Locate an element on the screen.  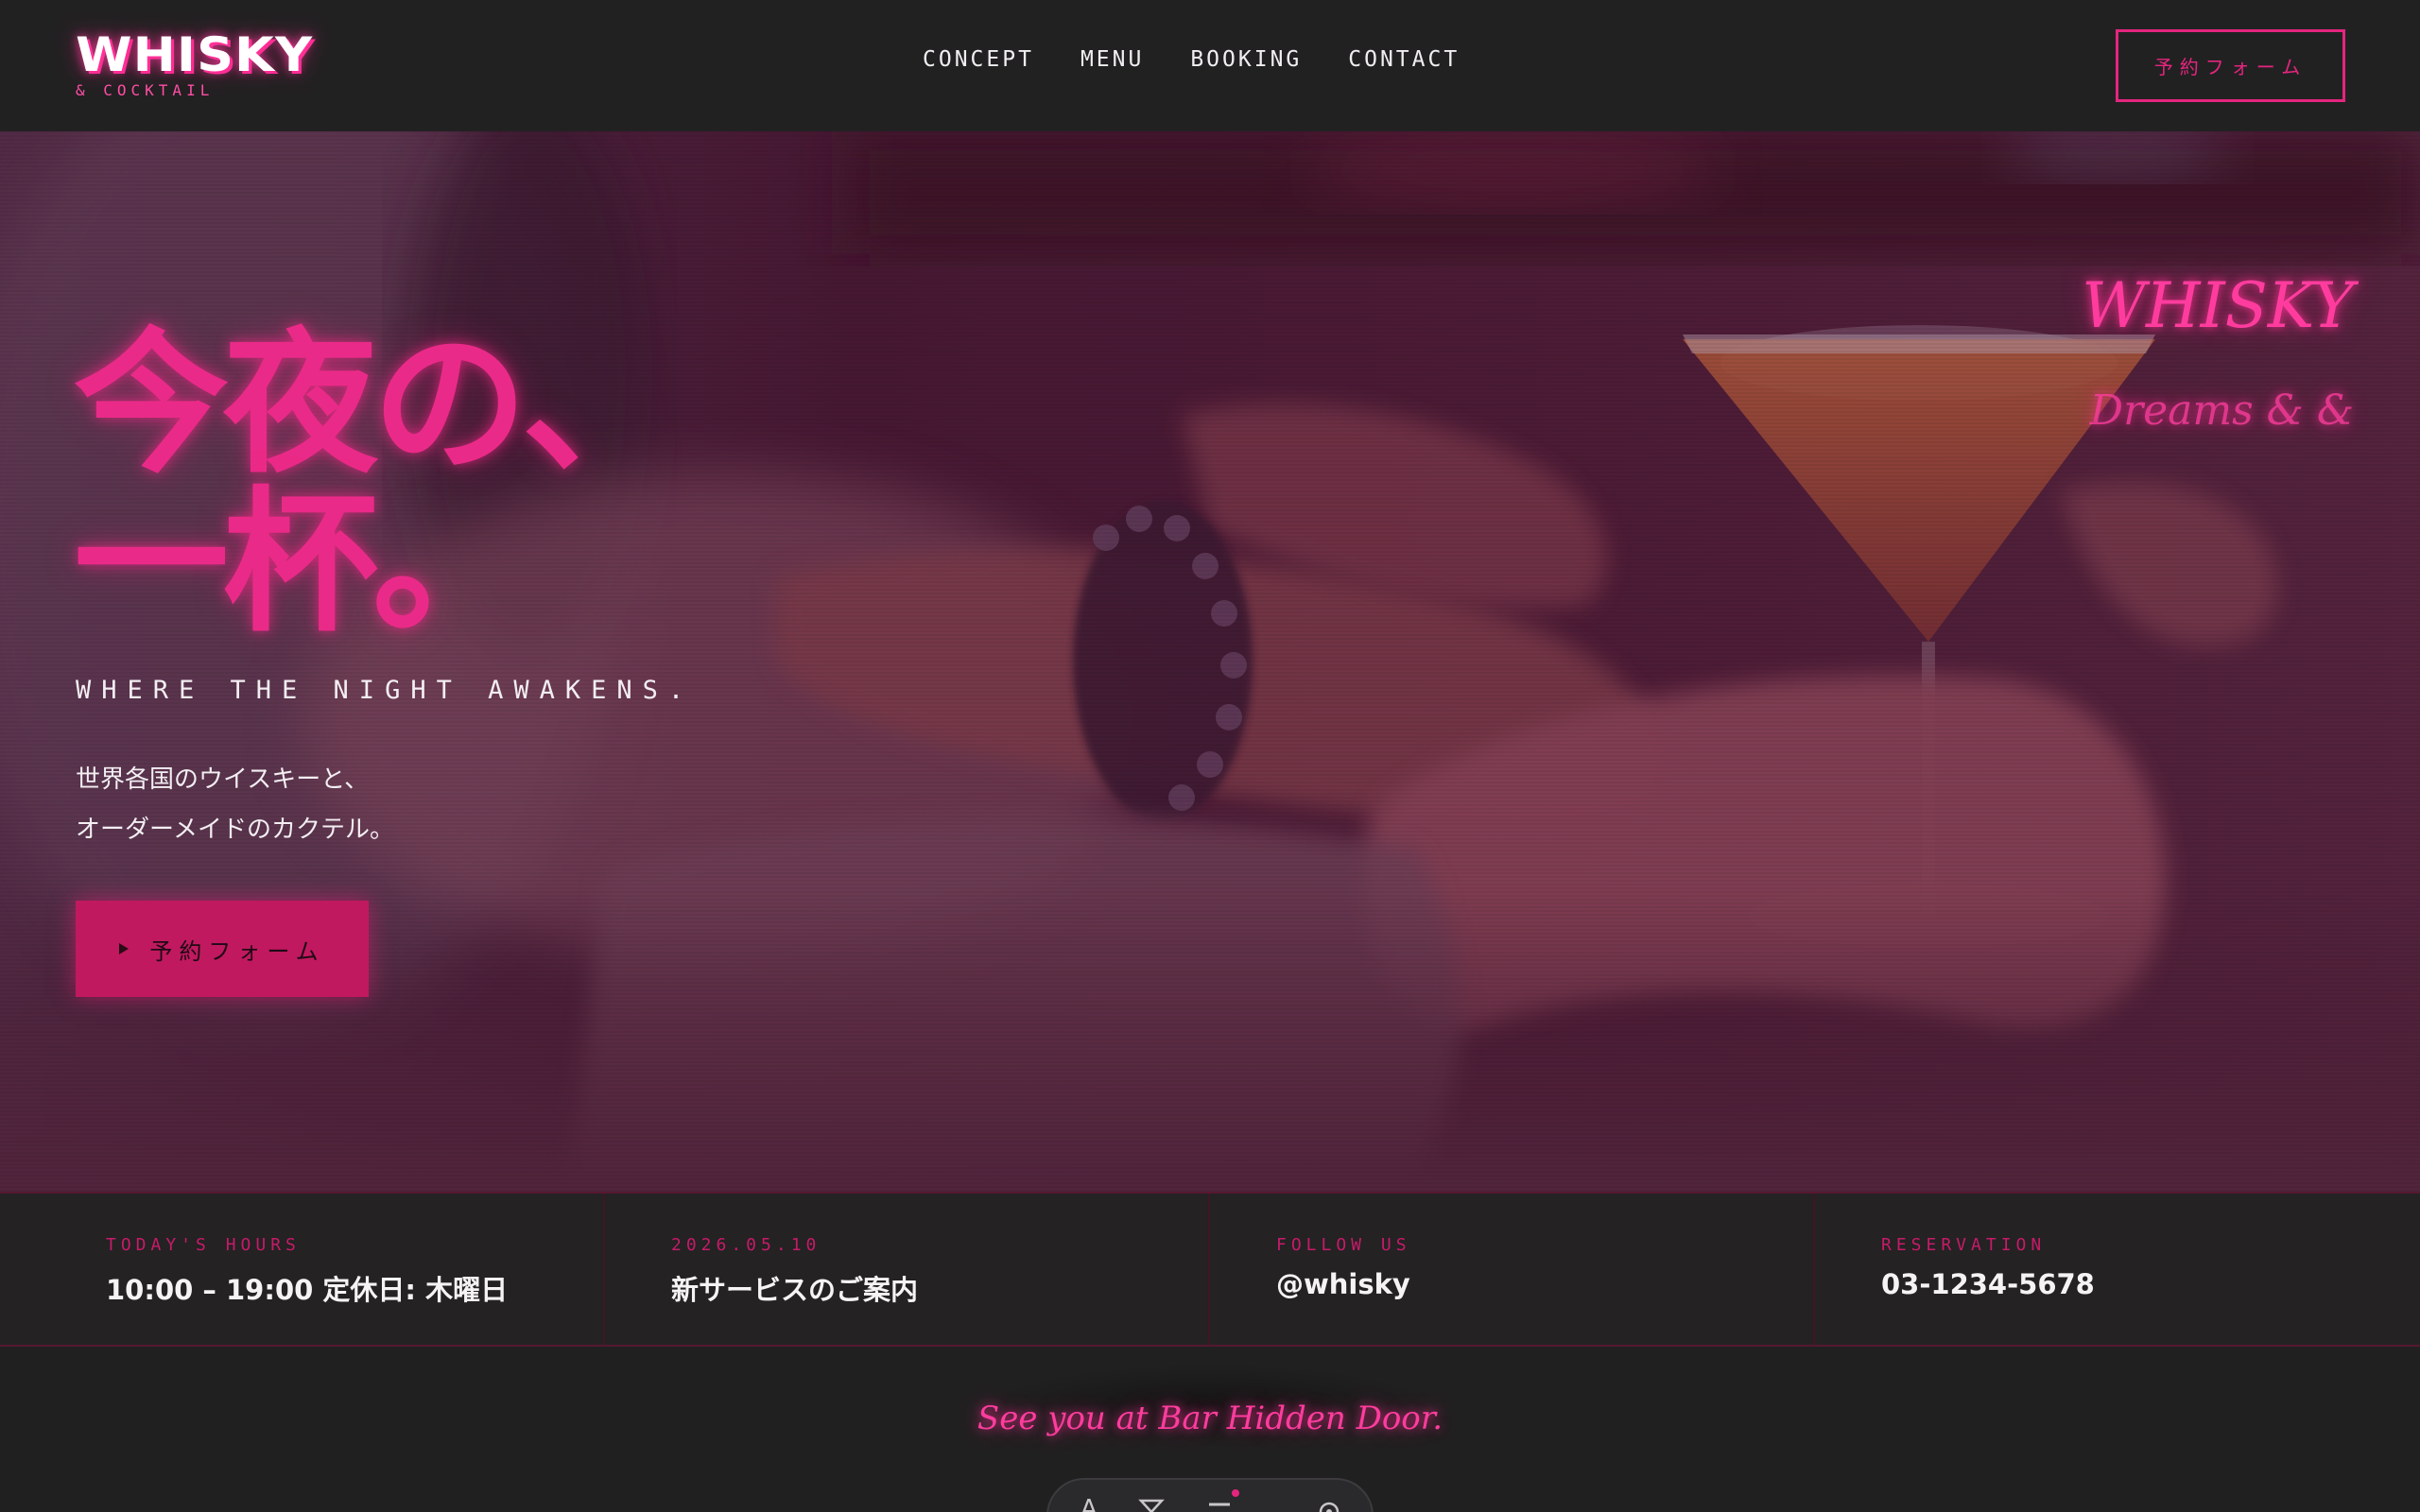
hero-title-line-1: 今夜の、 is located at coordinates (375, 404).